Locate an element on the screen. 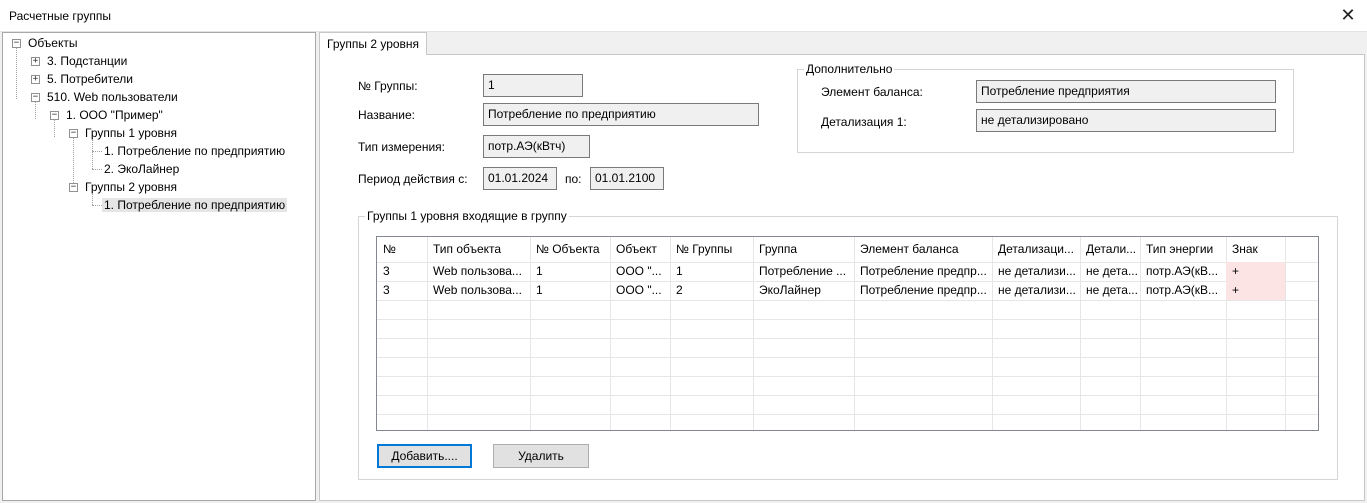 Image resolution: width=1367 pixels, height=503 pixels. close-icon: ✕ is located at coordinates (1348, 15).